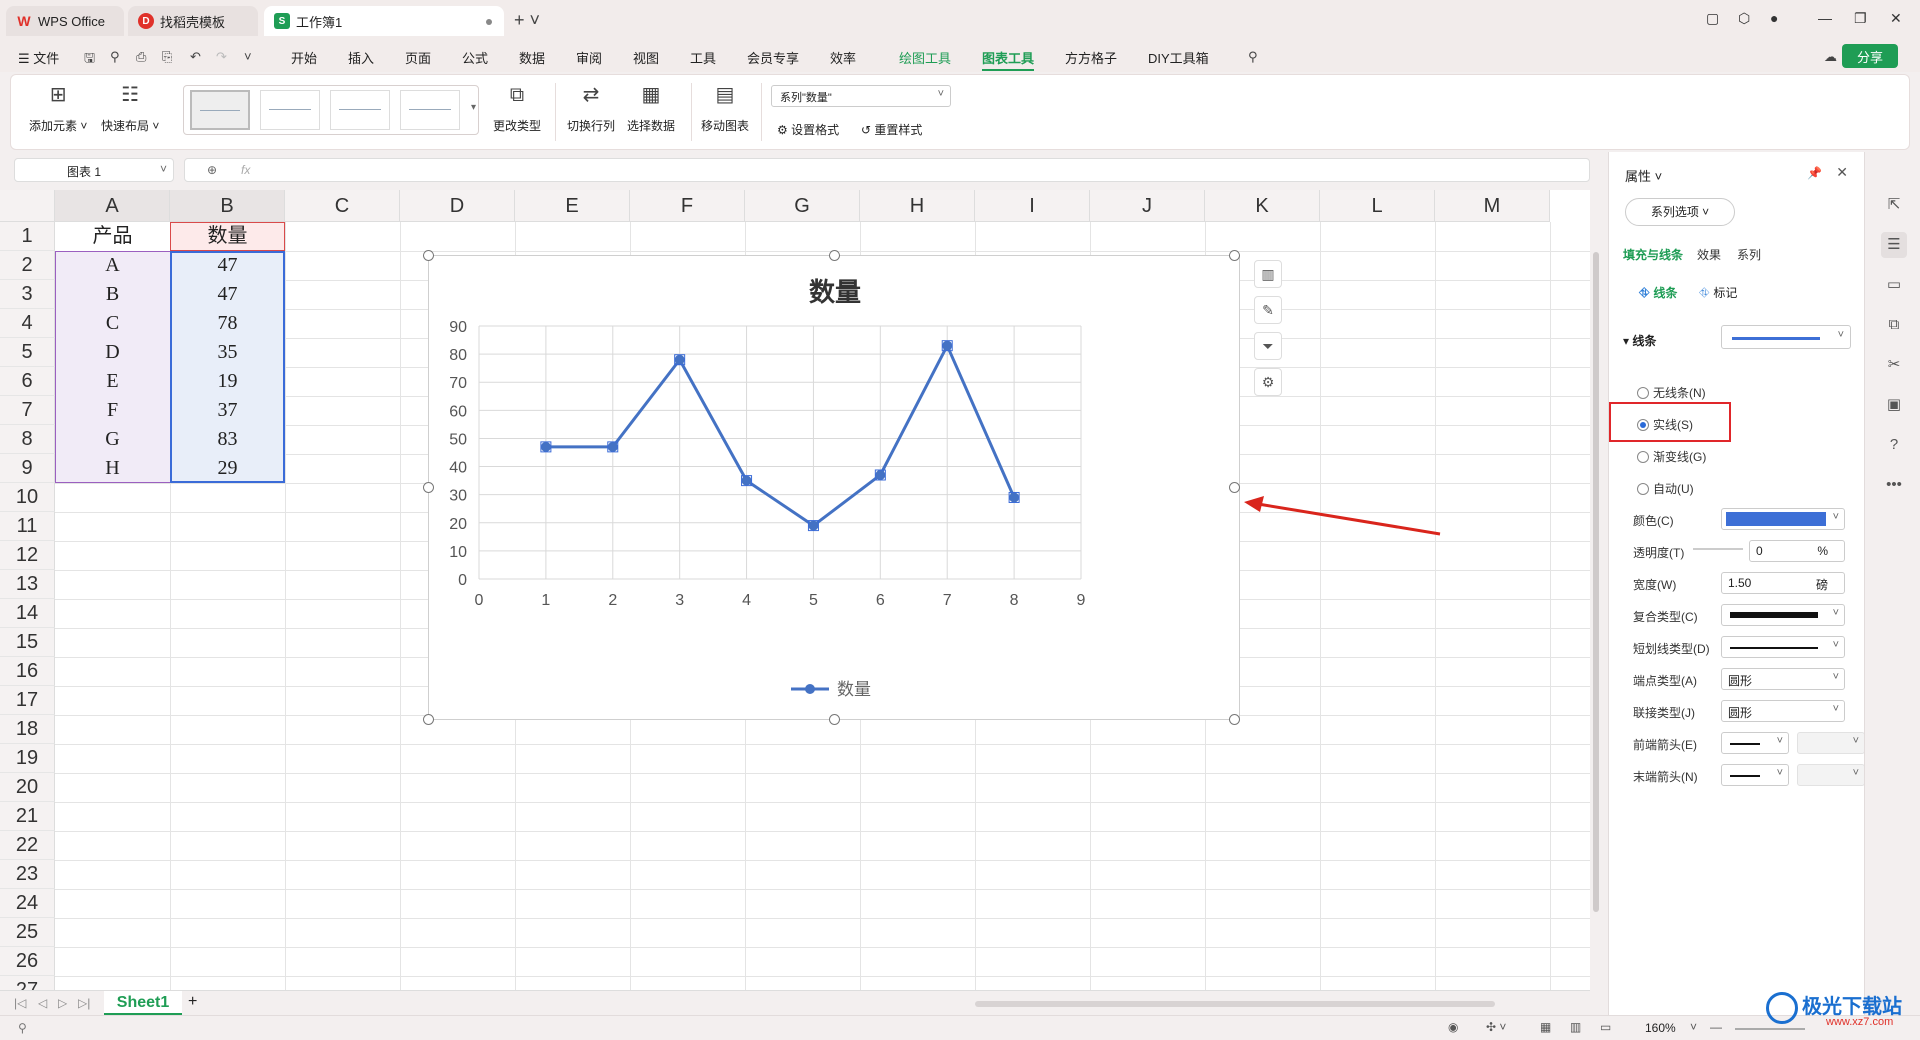 This screenshot has width=1920, height=1040. What do you see at coordinates (193, 21) in the screenshot?
I see `tab-docer-templates: D 找稻壳模板` at bounding box center [193, 21].